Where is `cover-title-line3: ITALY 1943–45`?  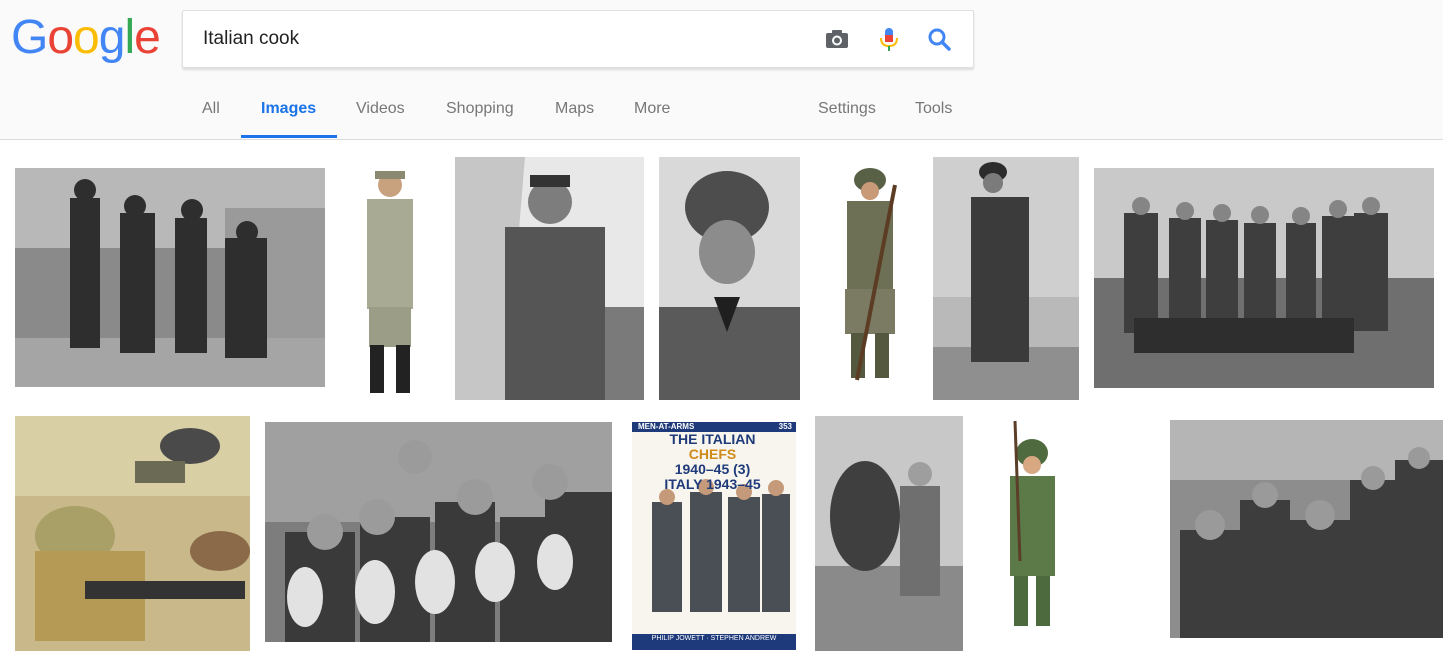
cover-title-line3: ITALY 1943–45 is located at coordinates (712, 484).